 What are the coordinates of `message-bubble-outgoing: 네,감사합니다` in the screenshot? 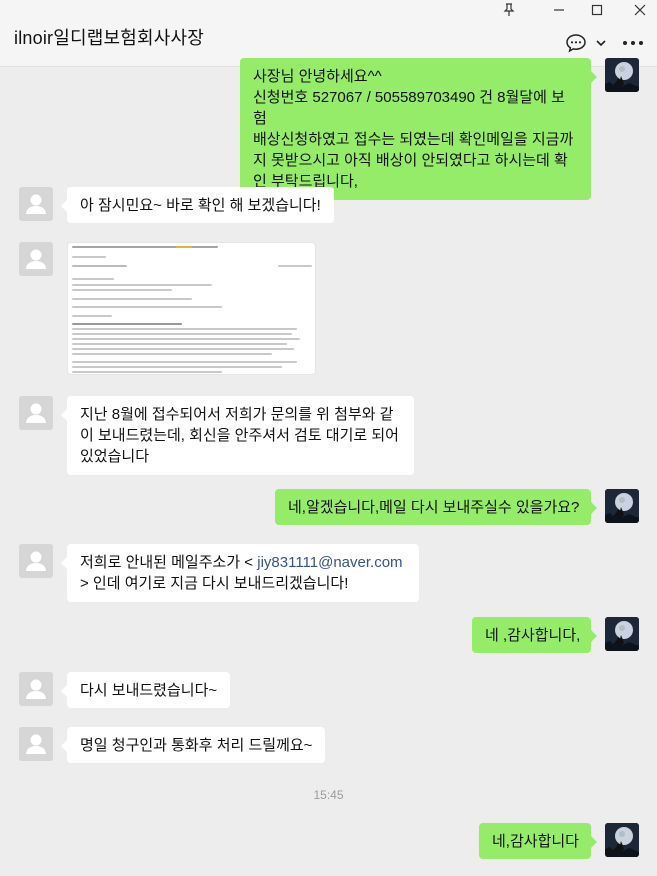 It's located at (538, 841).